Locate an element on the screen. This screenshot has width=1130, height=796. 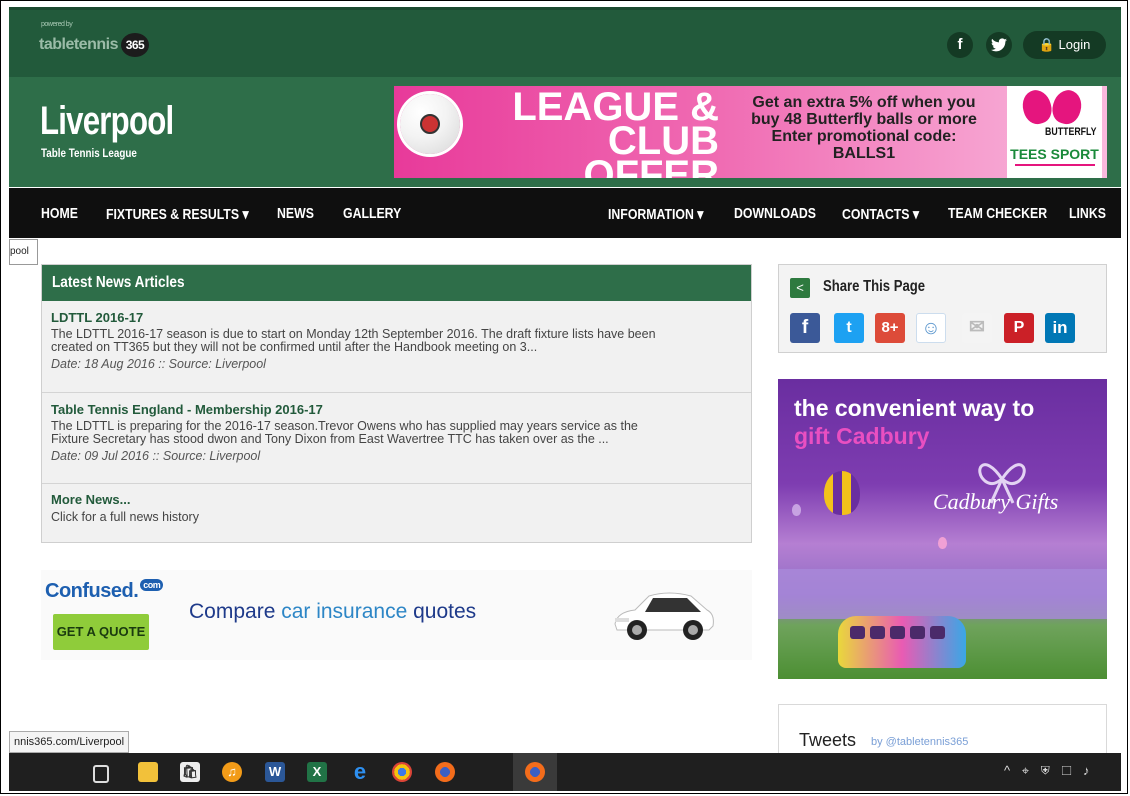
nav-downloads: DOWNLOADS is located at coordinates (775, 213).